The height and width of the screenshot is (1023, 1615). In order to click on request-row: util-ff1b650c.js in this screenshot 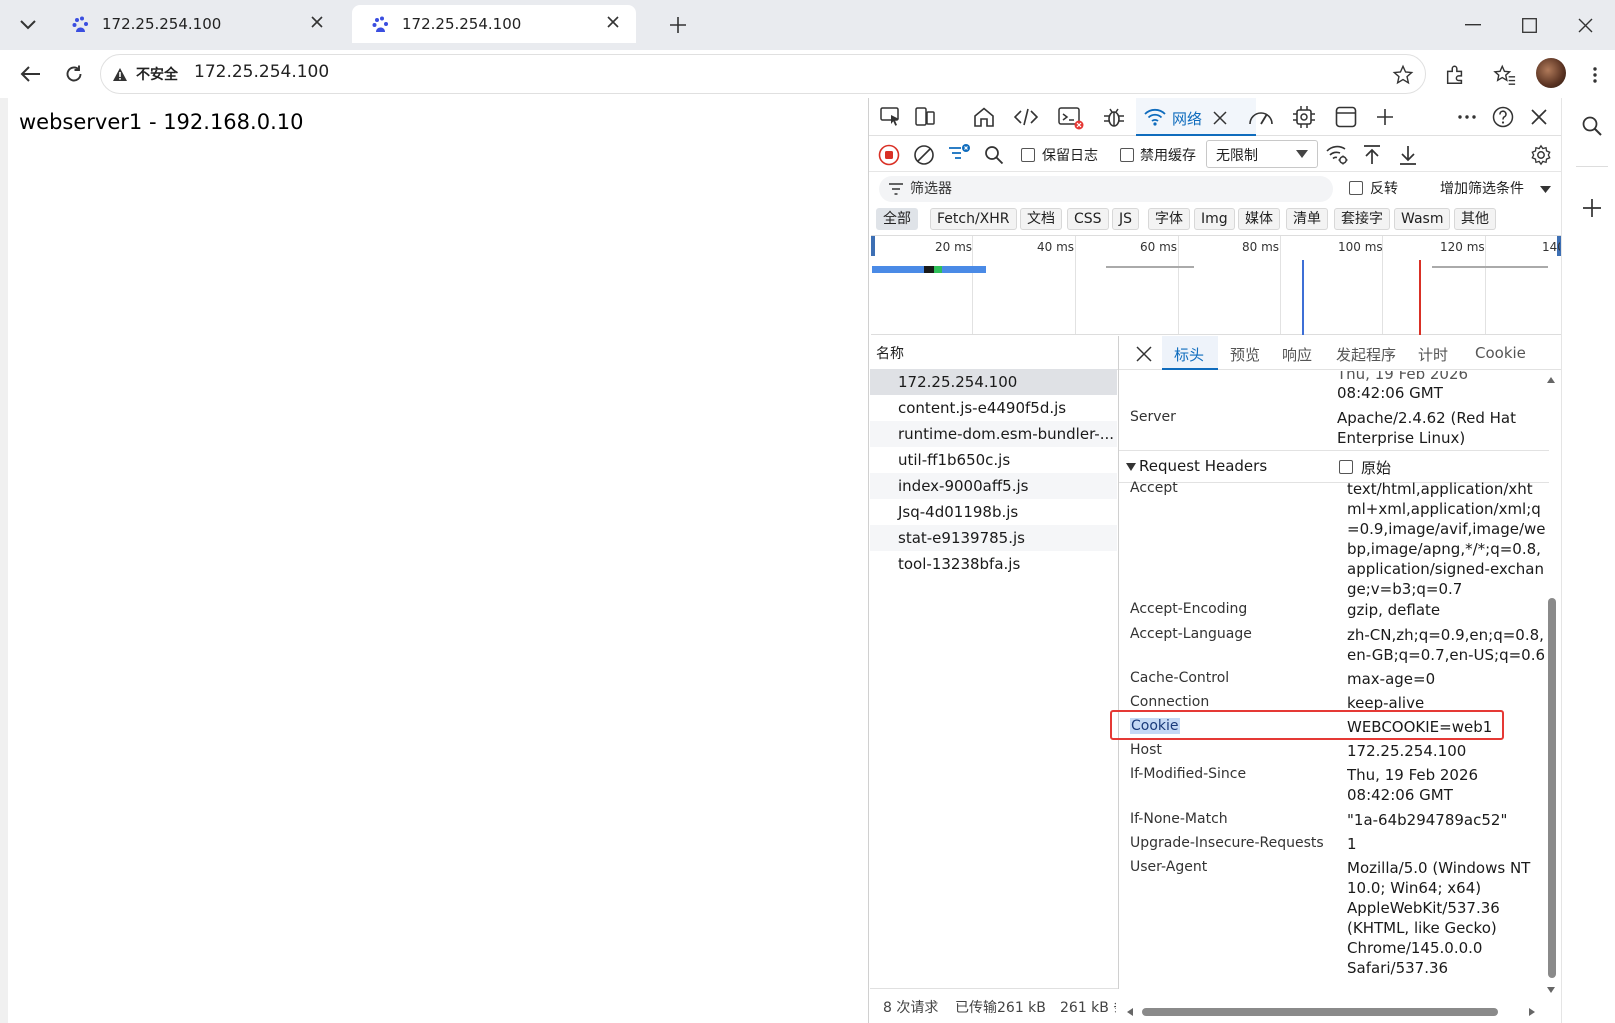, I will do `click(993, 460)`.